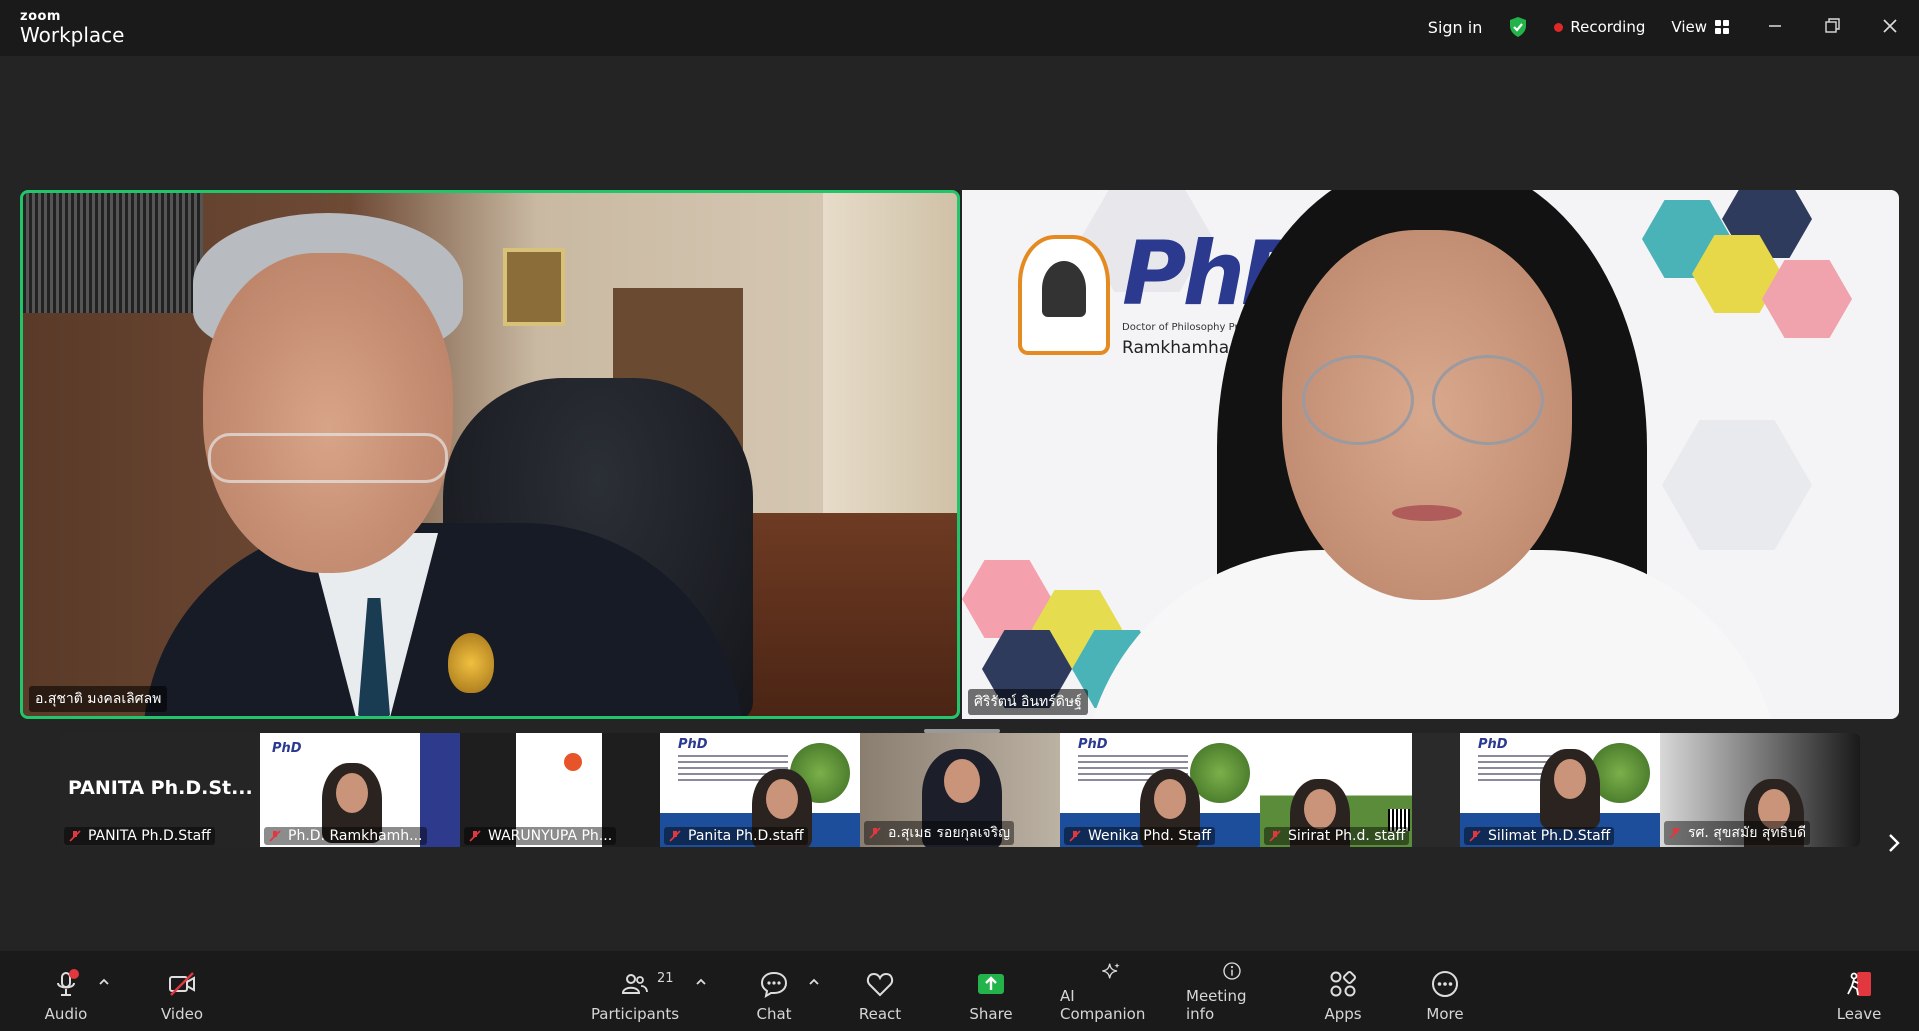  I want to click on recording-dot-icon, so click(1559, 27).